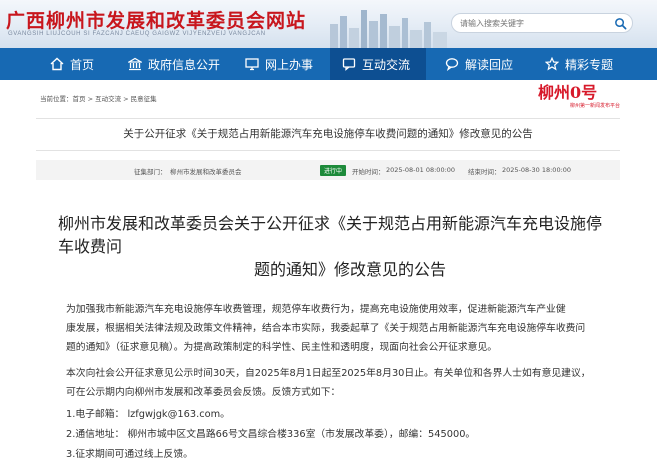 The width and height of the screenshot is (657, 466). What do you see at coordinates (388, 29) in the screenshot?
I see `city-skyline-image` at bounding box center [388, 29].